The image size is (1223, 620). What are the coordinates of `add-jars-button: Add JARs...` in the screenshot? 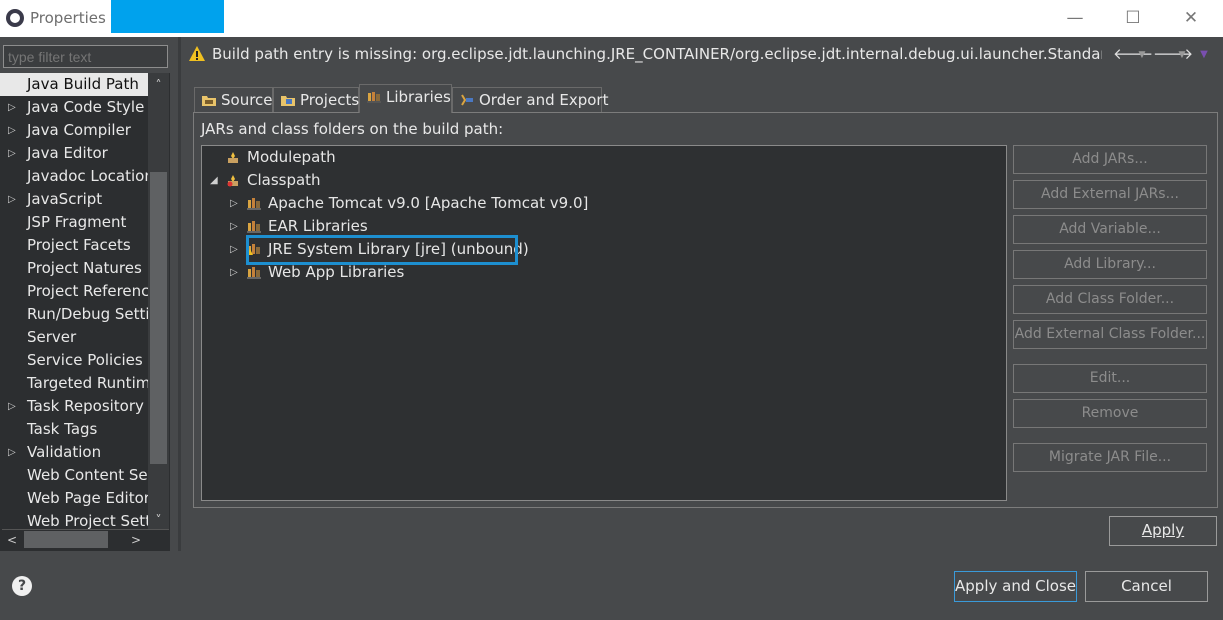 It's located at (1110, 159).